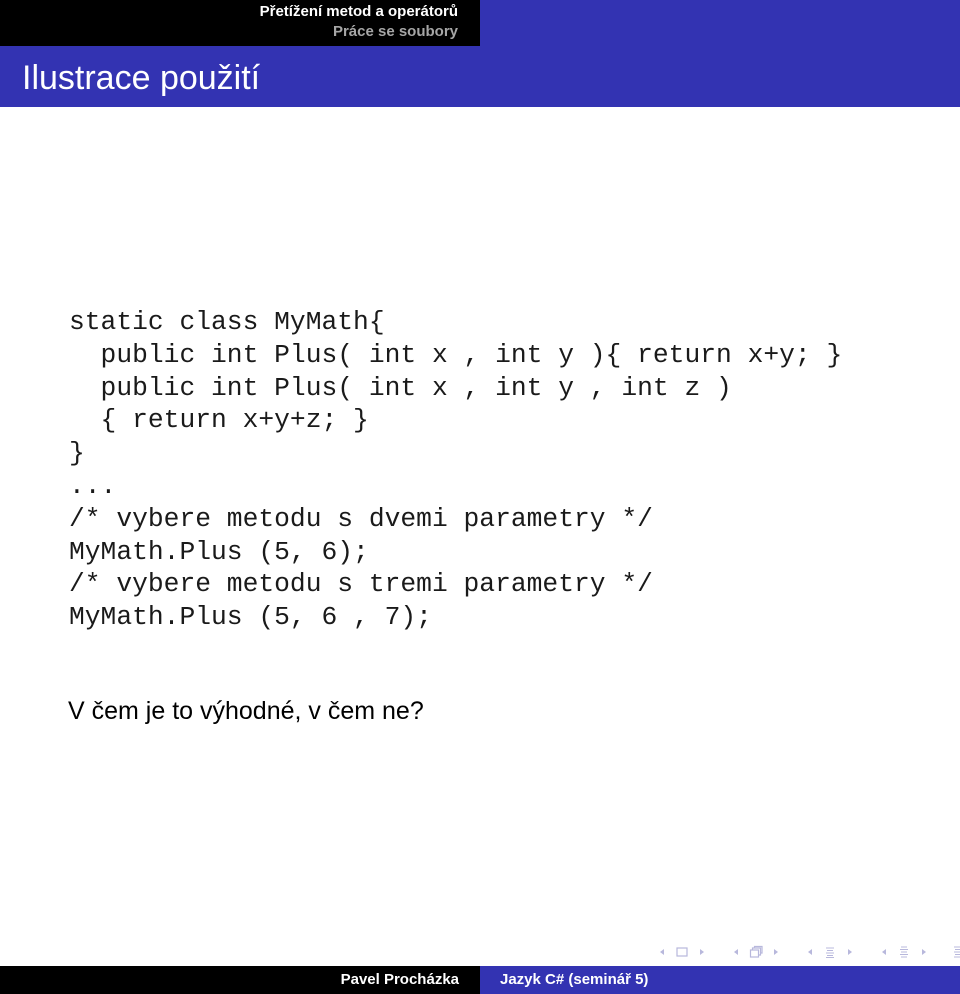  Describe the element at coordinates (361, 584) in the screenshot. I see `code-line: /* vybere metodu s tremi parametry */` at that location.